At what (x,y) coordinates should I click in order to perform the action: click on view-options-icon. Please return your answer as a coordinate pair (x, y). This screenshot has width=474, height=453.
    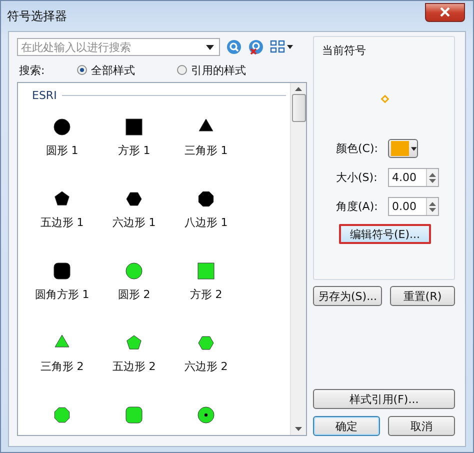
    Looking at the image, I should click on (282, 47).